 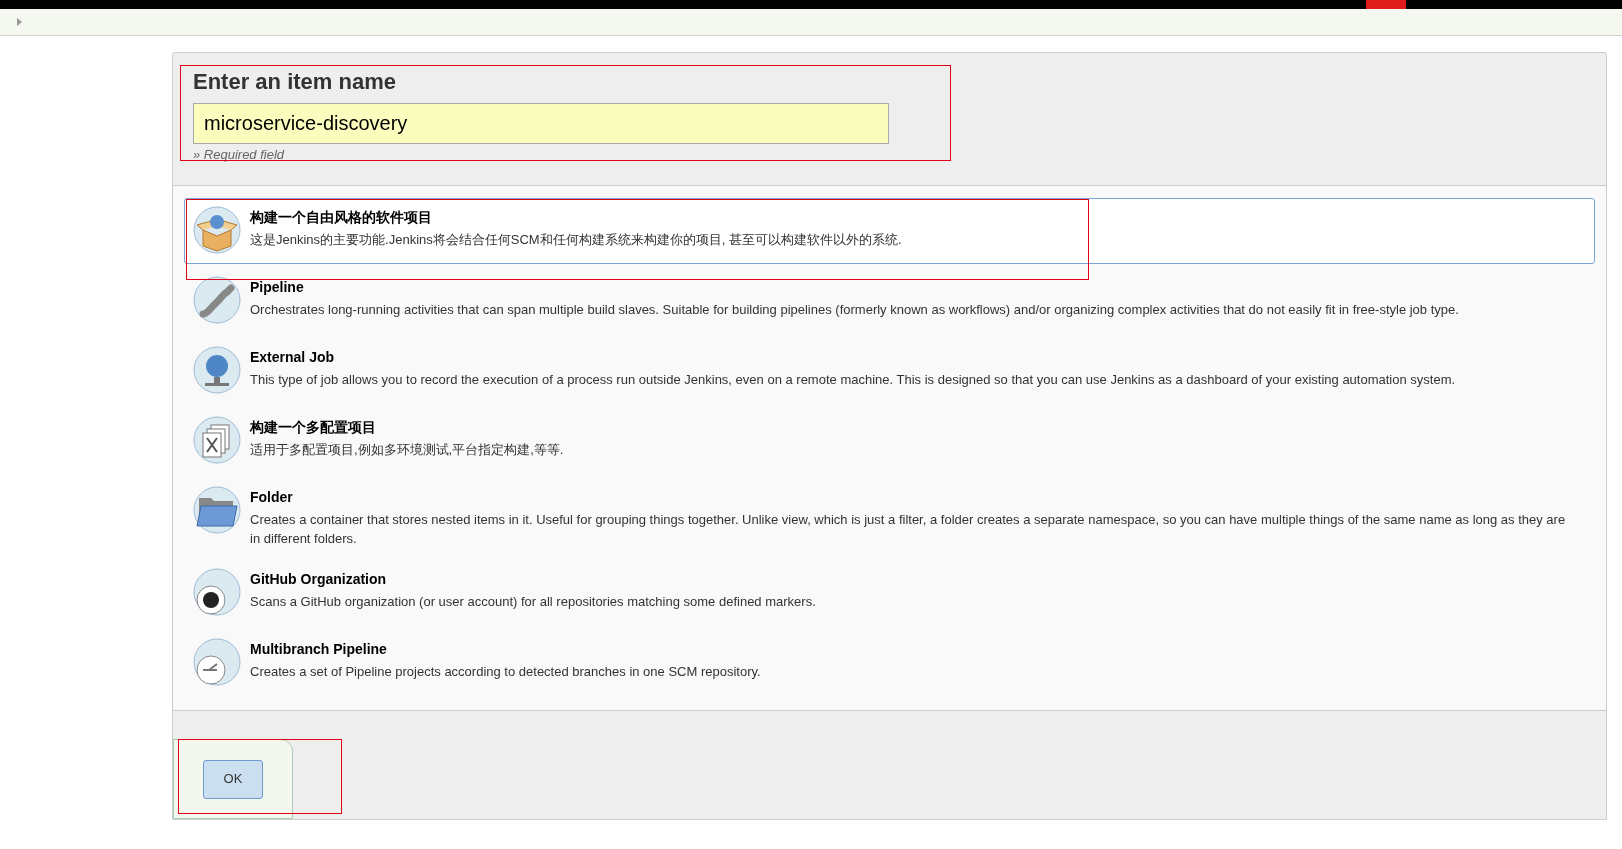 I want to click on job-type-option: Multibranch Pipeline Creates a set of Pipeline projects according to detected branches in one SCM repository., so click(x=889, y=663).